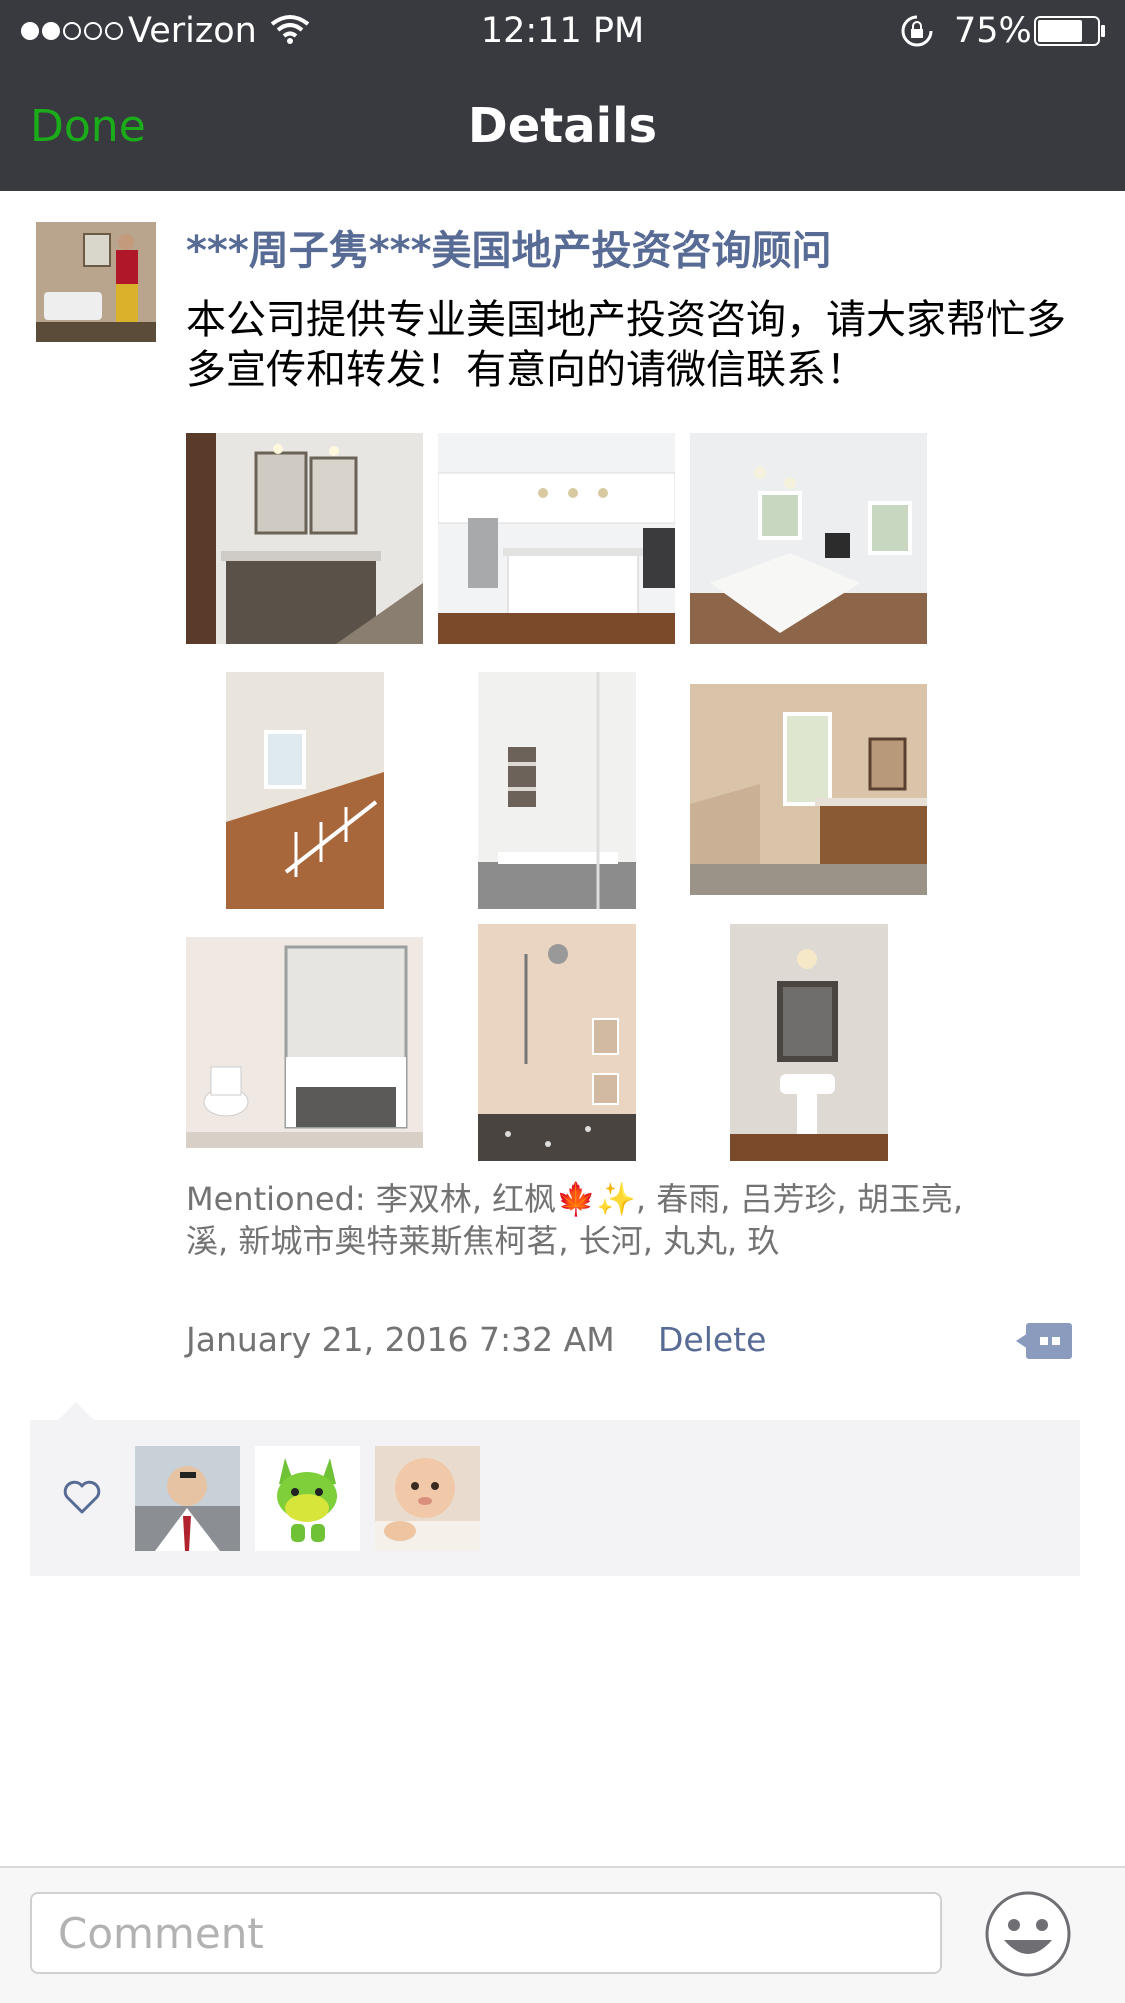 The width and height of the screenshot is (1125, 2003). Describe the element at coordinates (486, 1933) in the screenshot. I see `comment-input` at that location.